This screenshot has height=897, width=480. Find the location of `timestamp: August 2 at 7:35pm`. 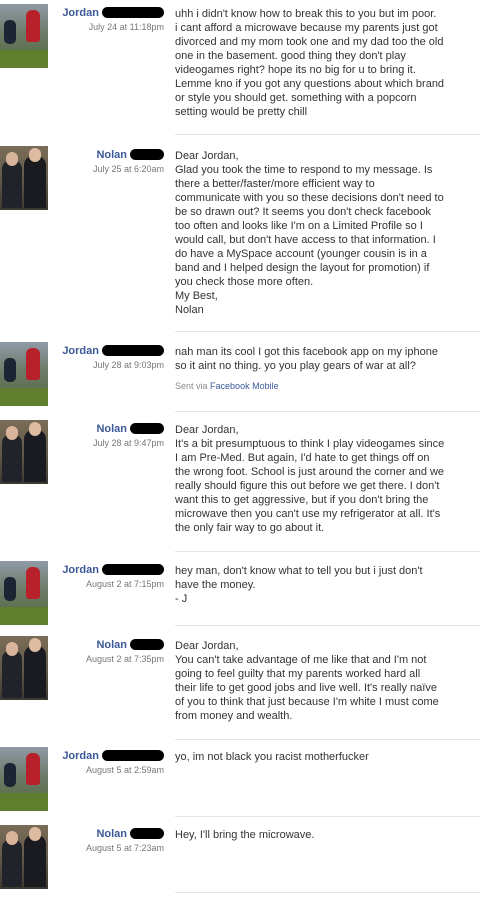

timestamp: August 2 at 7:35pm is located at coordinates (107, 659).